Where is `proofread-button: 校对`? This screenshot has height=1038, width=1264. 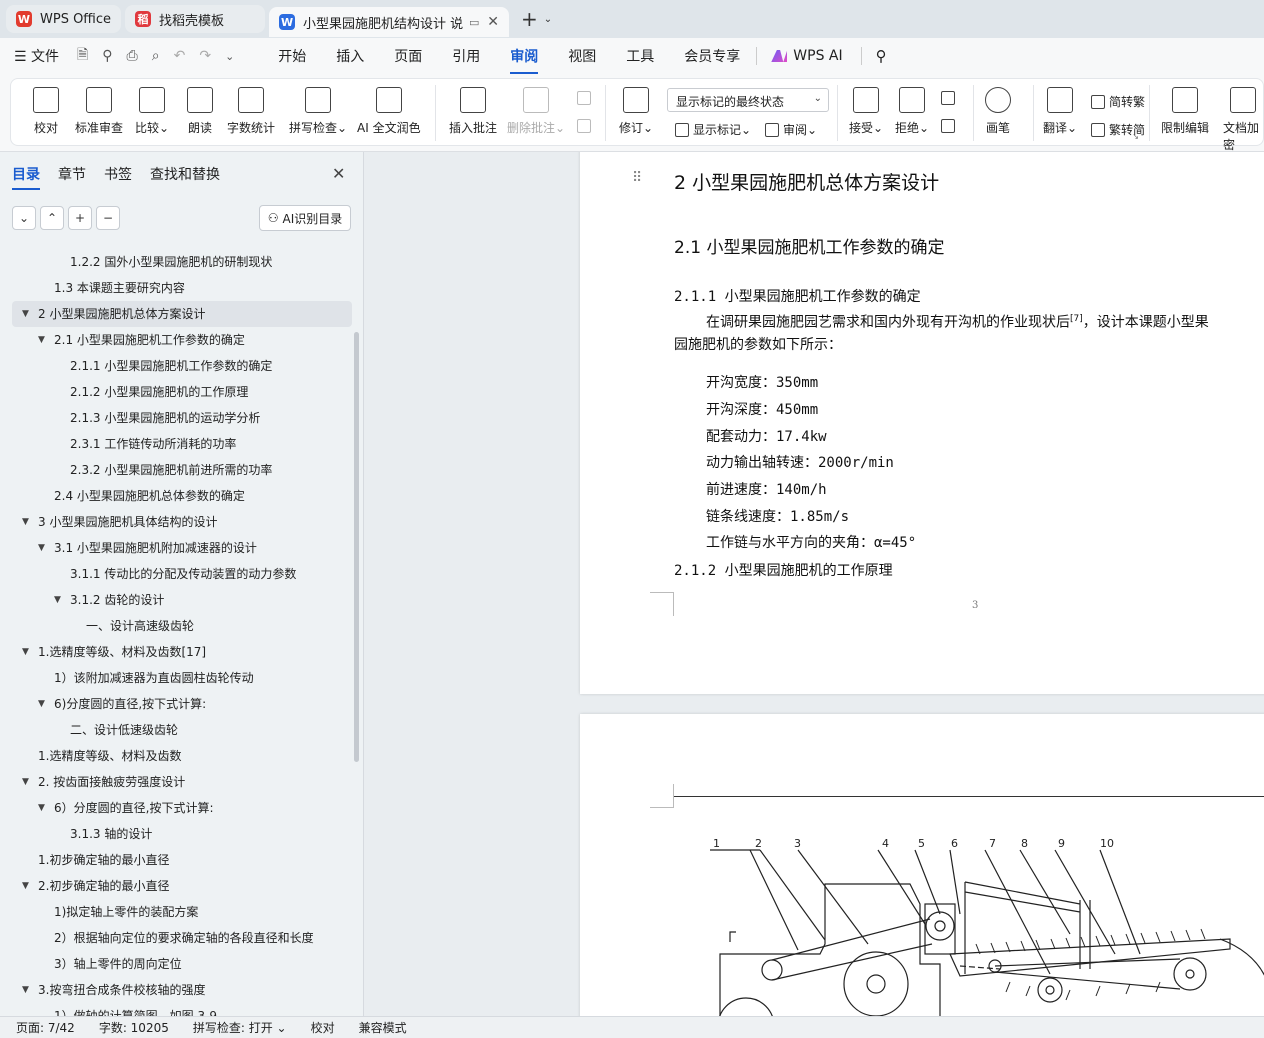 proofread-button: 校对 is located at coordinates (46, 111).